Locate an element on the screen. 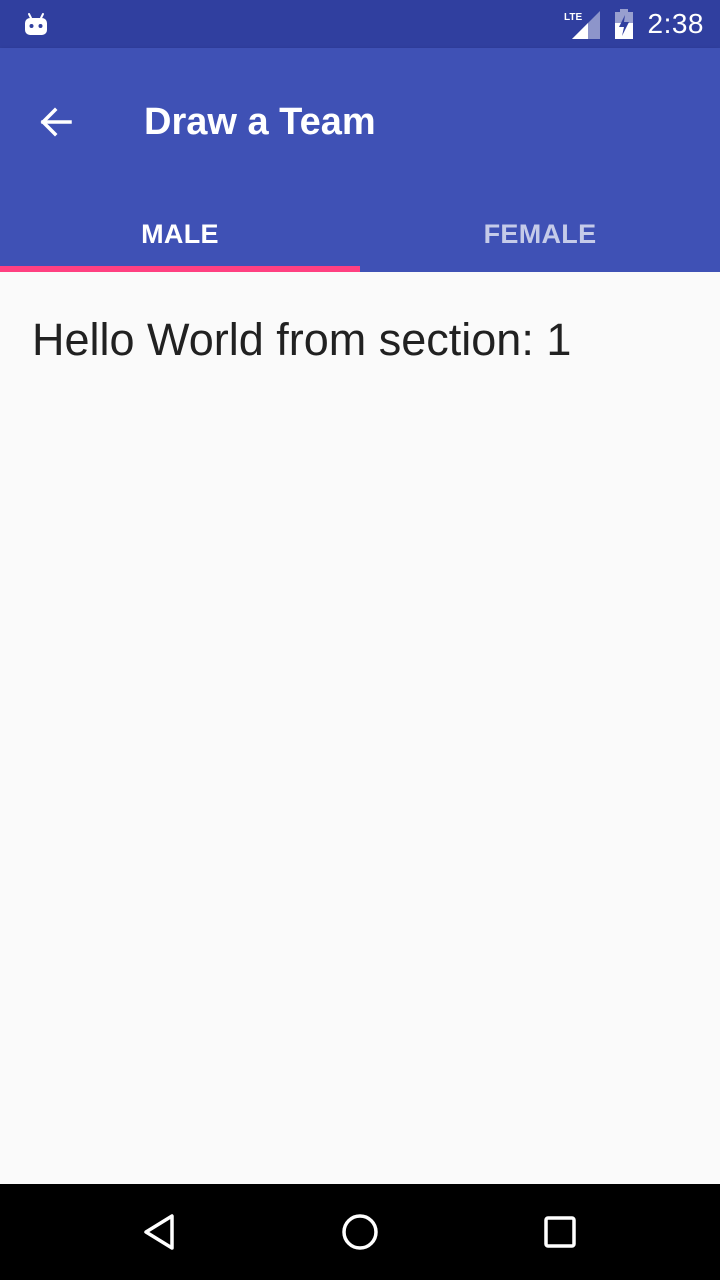  network-label: LTE is located at coordinates (573, 17).